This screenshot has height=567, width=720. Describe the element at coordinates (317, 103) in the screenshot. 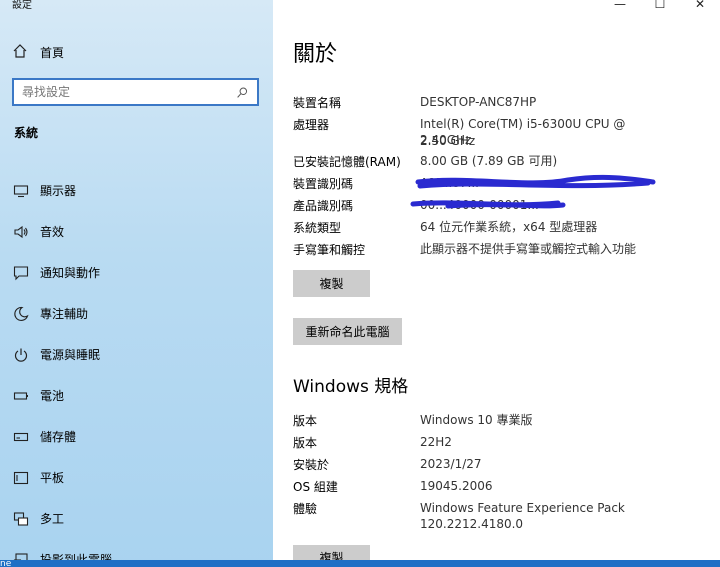

I see `spec-key: 裝置名稱` at that location.